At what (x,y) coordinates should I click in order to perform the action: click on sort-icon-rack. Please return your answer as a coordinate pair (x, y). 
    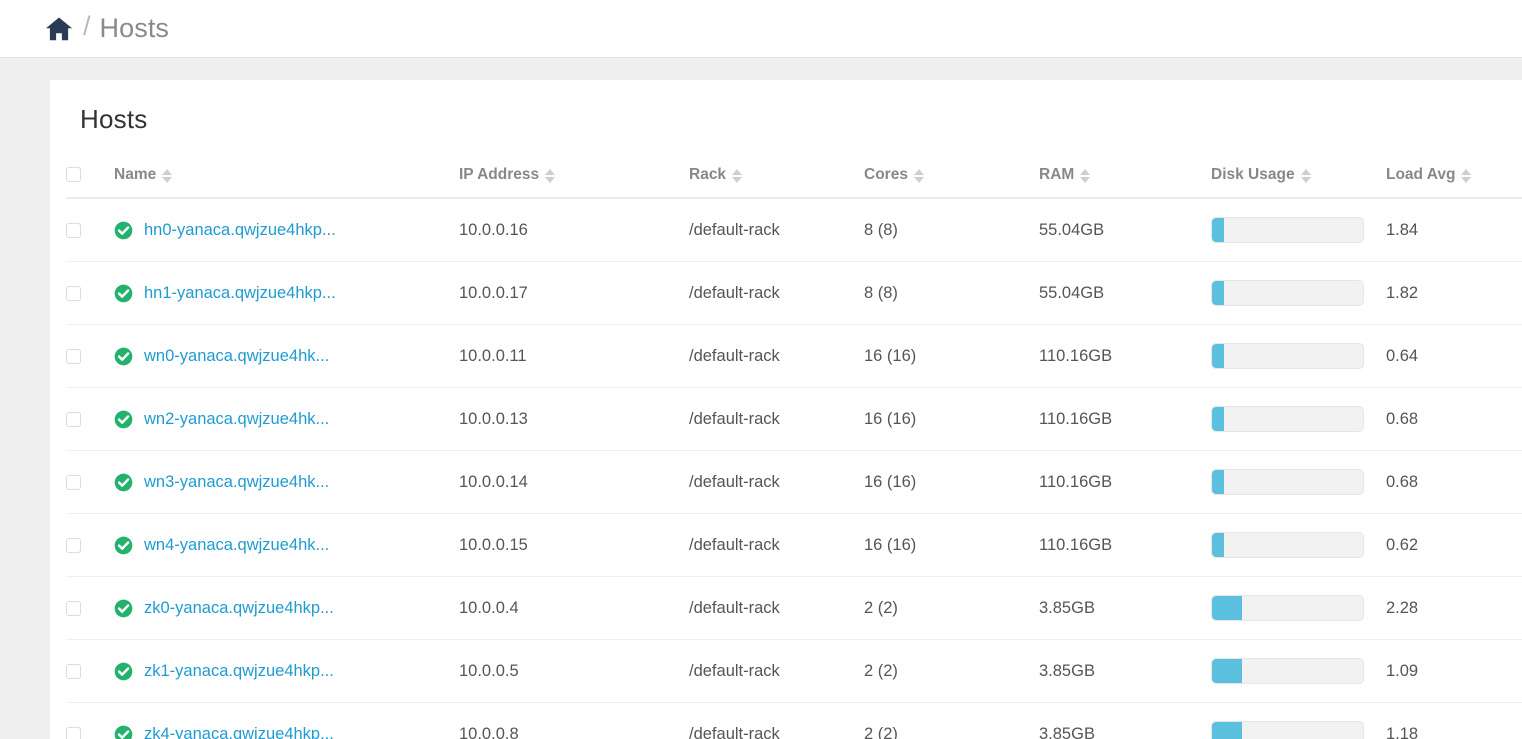
    Looking at the image, I should click on (737, 176).